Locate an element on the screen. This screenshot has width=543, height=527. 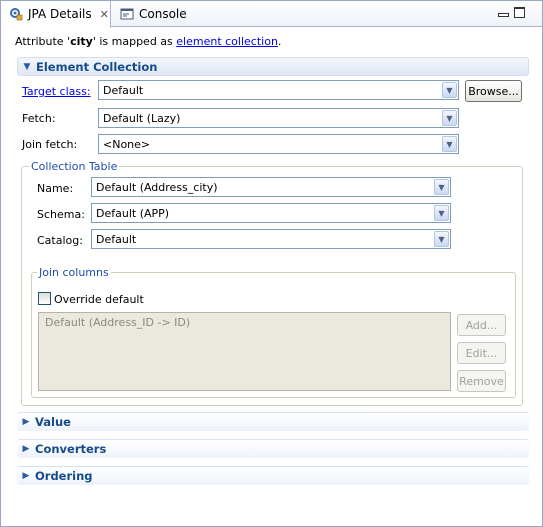
join-columns-list: Default (Address_ID -> ID) is located at coordinates (244, 351).